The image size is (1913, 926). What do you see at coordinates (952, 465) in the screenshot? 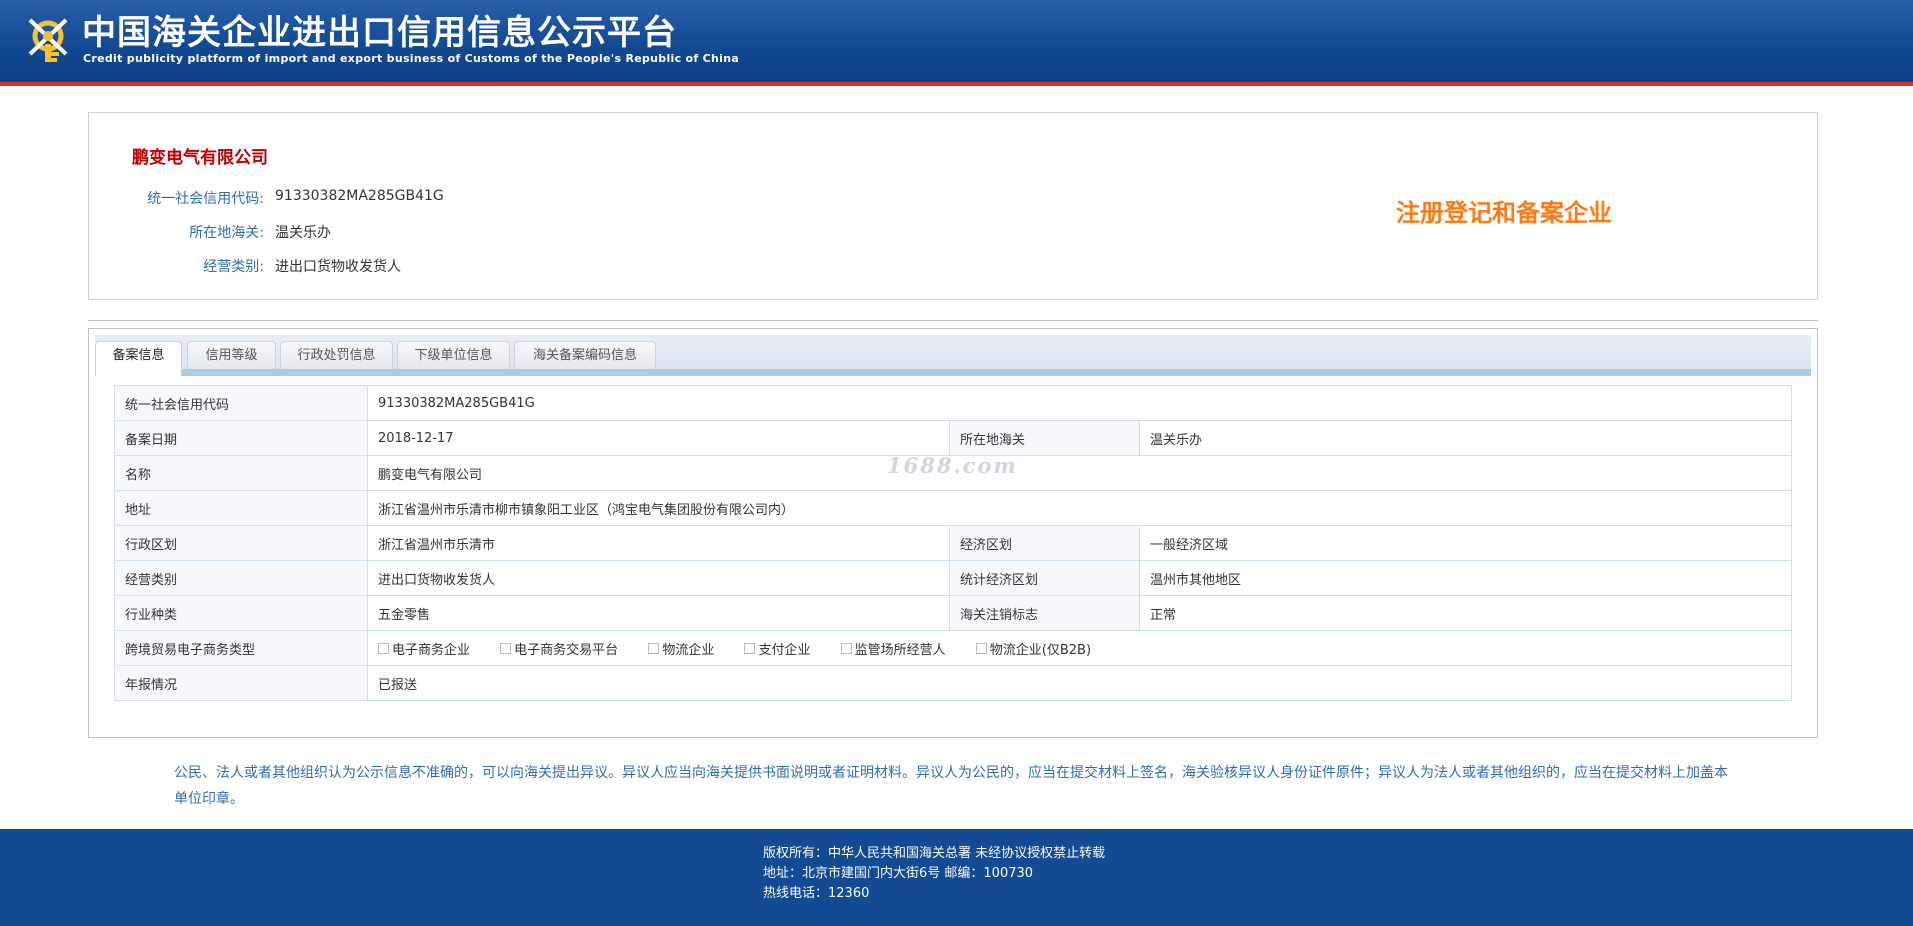
I see `watermark: 1688.com` at bounding box center [952, 465].